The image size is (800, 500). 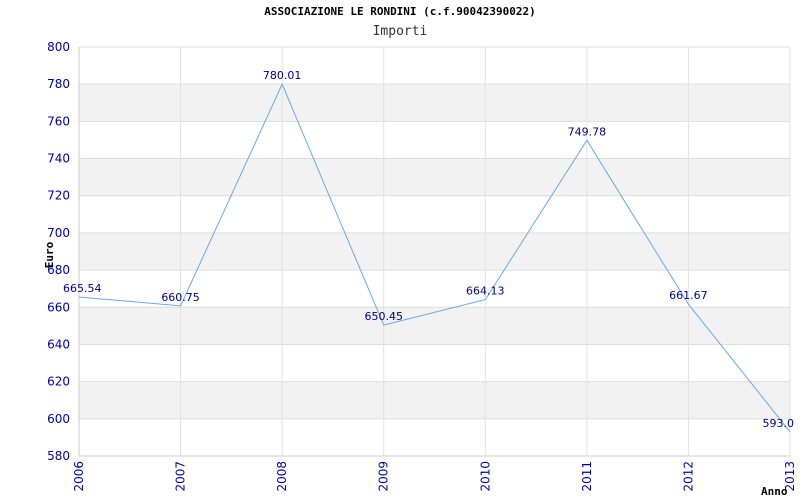 What do you see at coordinates (49, 254) in the screenshot?
I see `y-axis-label: Euro` at bounding box center [49, 254].